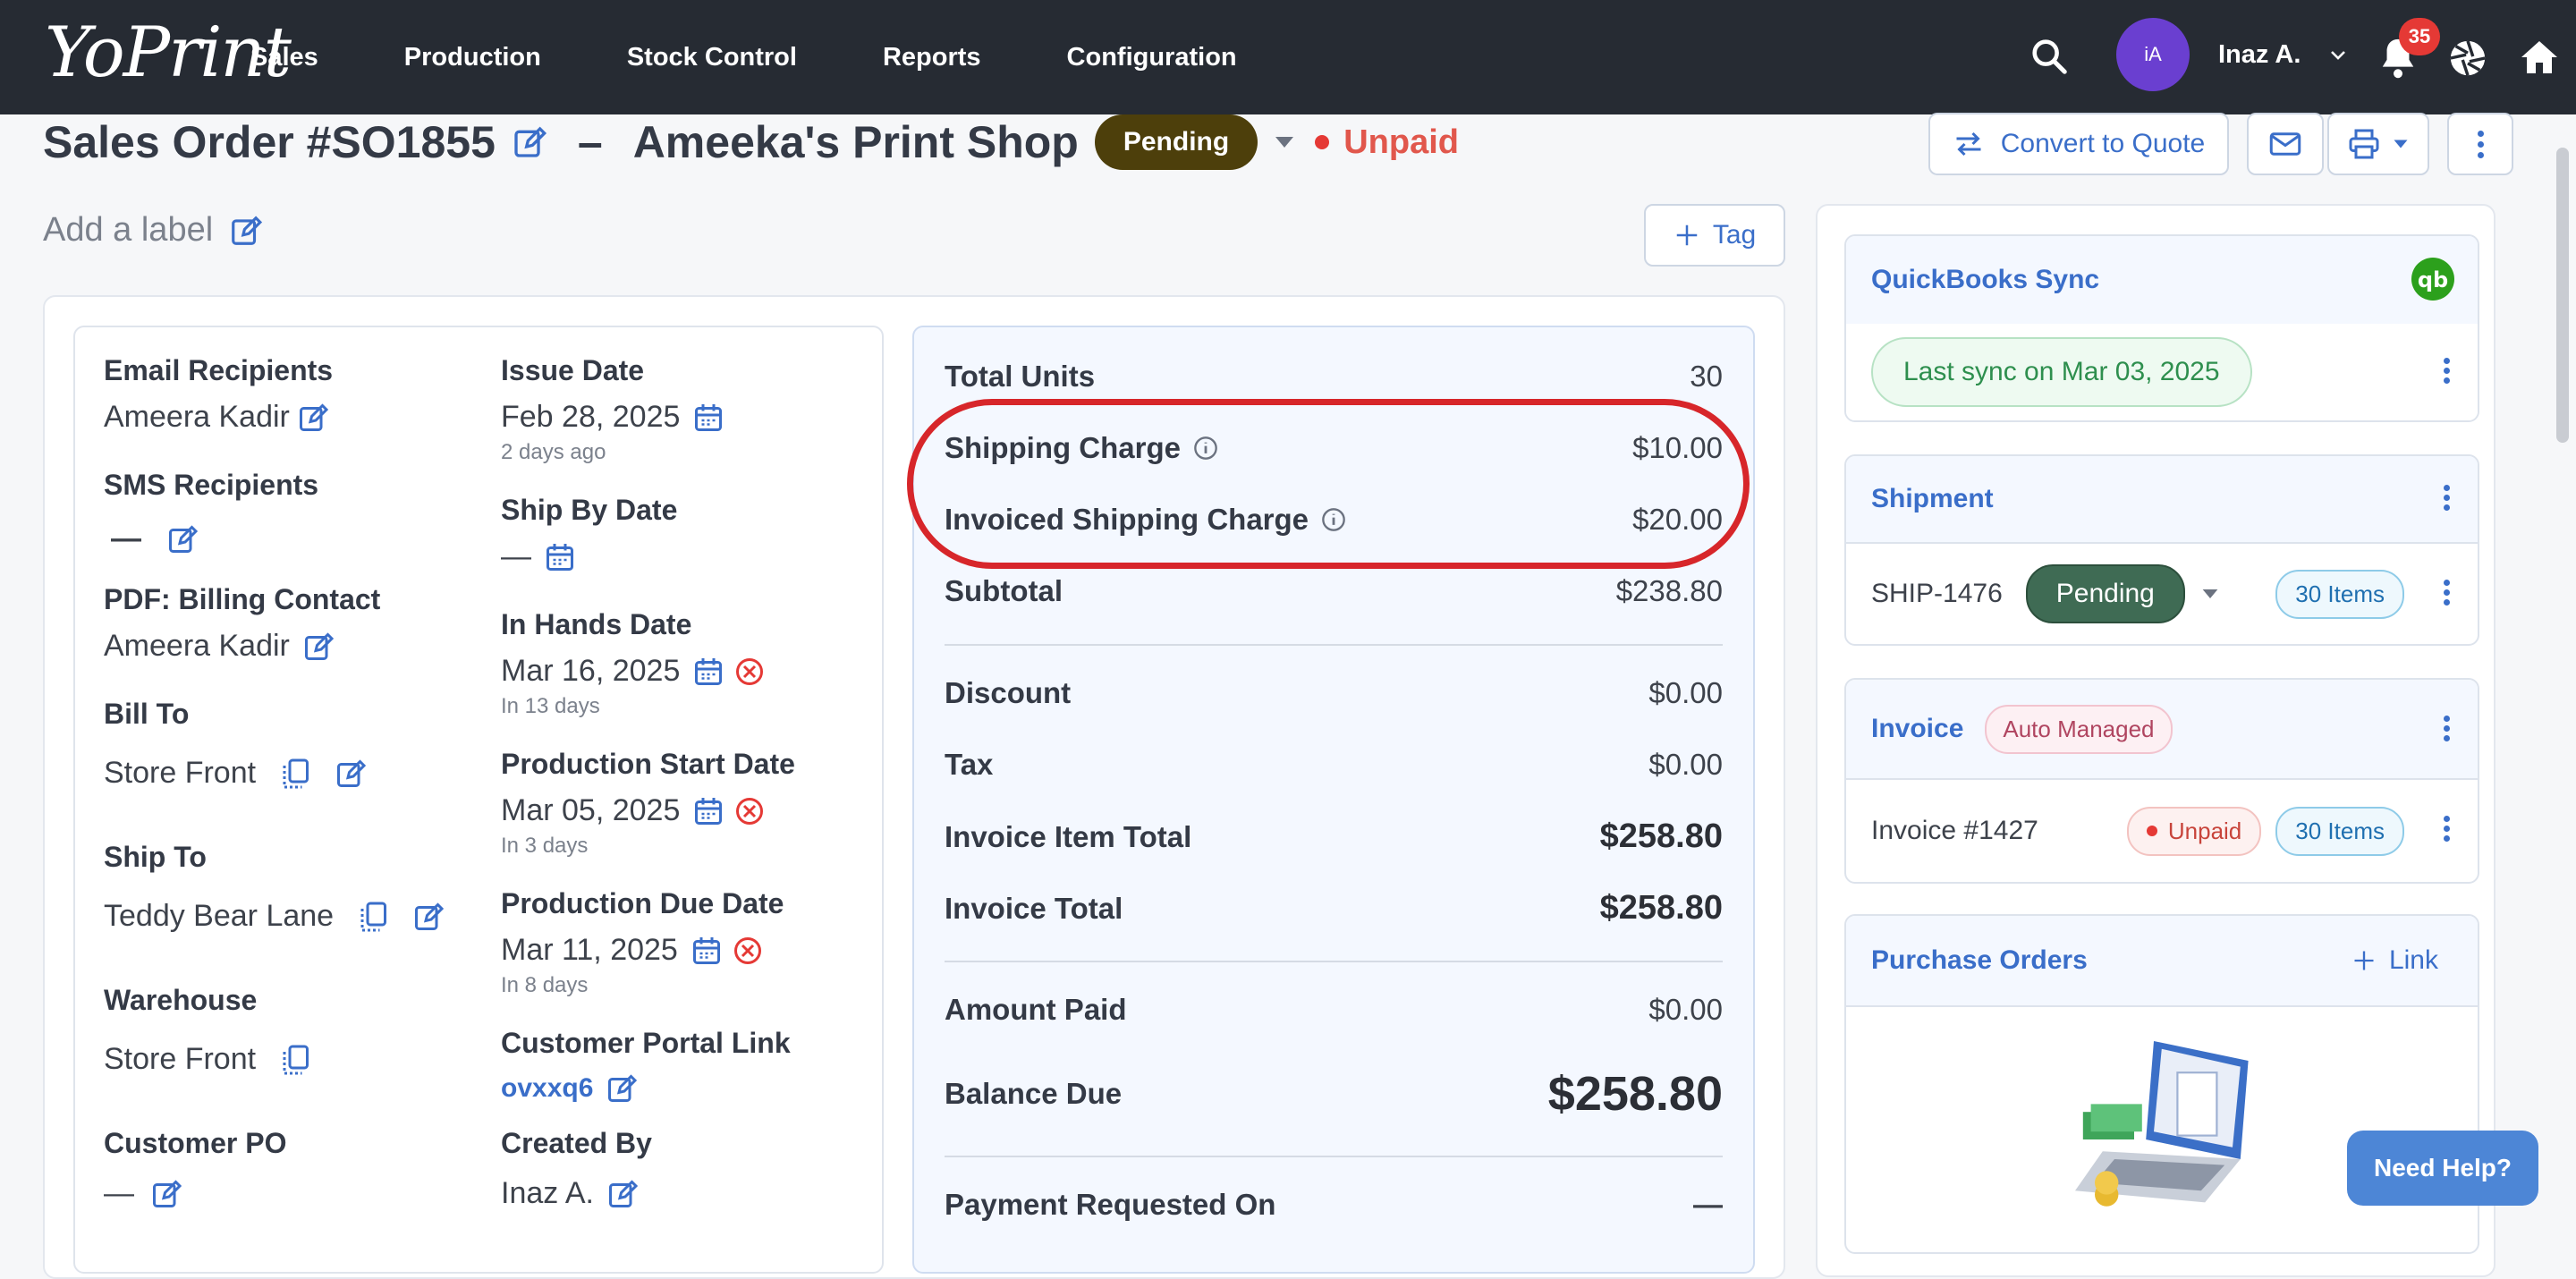 This screenshot has height=1279, width=2576. I want to click on purchase-orders-illustration, so click(2162, 1124).